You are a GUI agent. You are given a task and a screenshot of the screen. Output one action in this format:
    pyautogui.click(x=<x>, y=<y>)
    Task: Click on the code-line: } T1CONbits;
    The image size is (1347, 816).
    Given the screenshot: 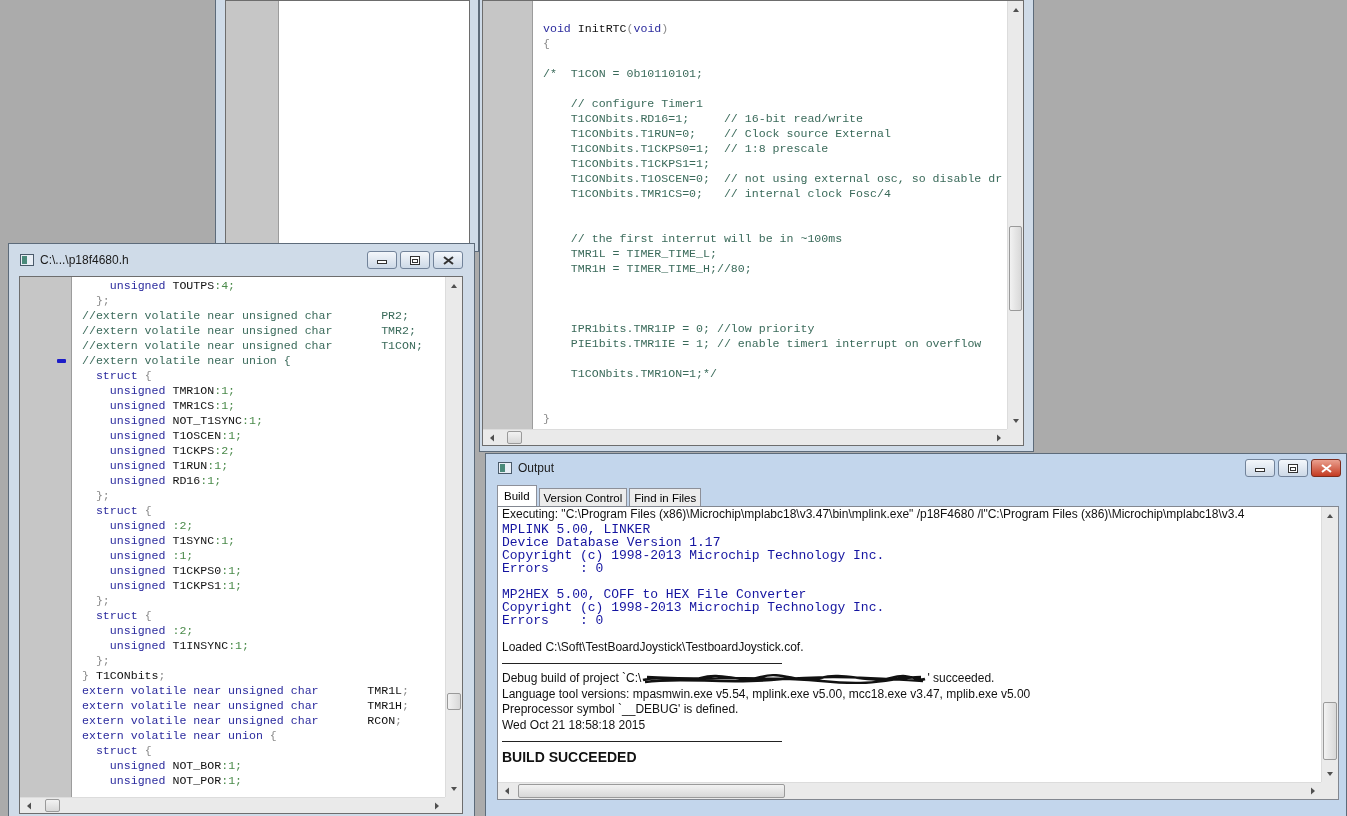 What is the action you would take?
    pyautogui.click(x=124, y=675)
    